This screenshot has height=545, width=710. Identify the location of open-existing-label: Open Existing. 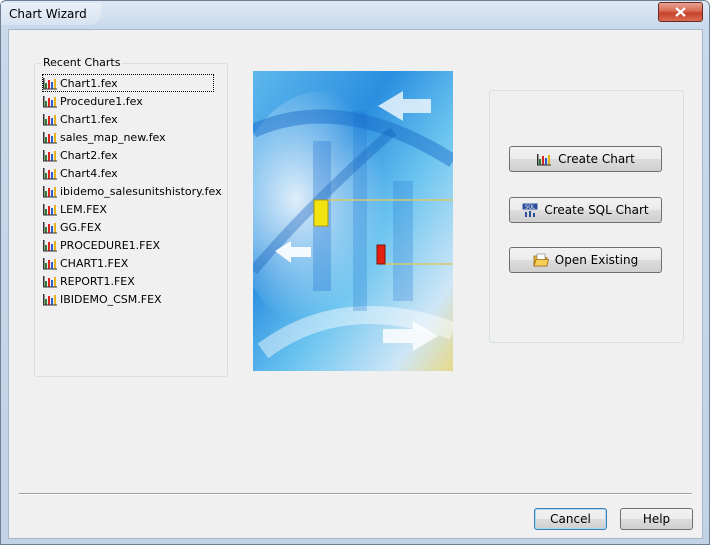
(596, 260).